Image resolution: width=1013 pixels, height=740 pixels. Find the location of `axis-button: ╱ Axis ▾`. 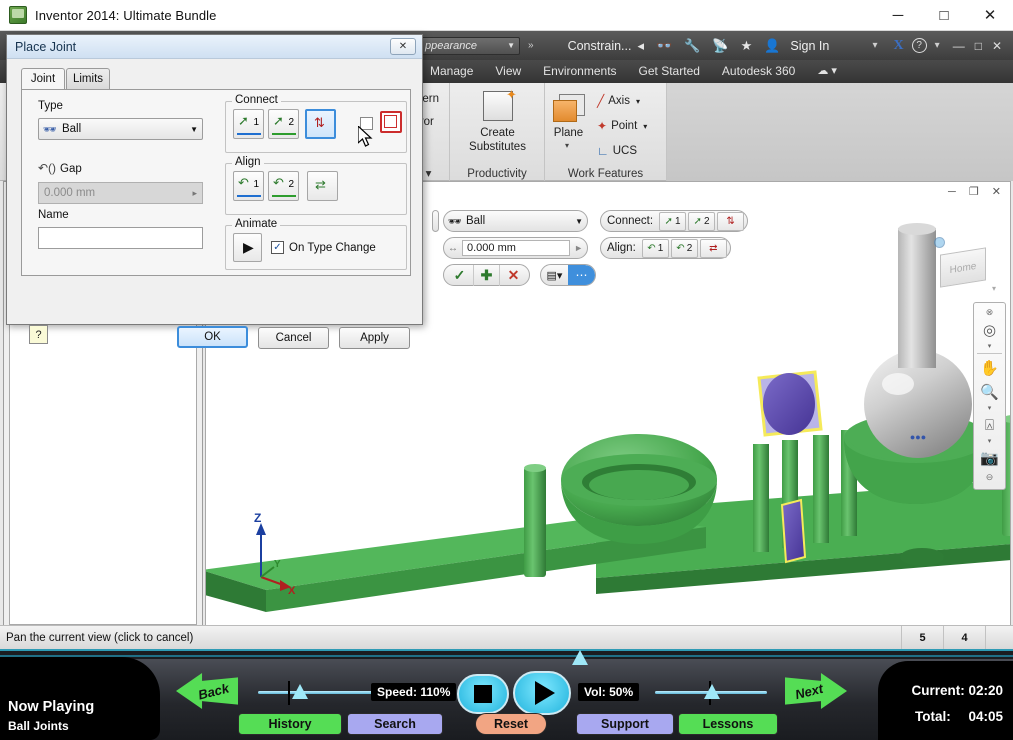

axis-button: ╱ Axis ▾ is located at coordinates (618, 101).